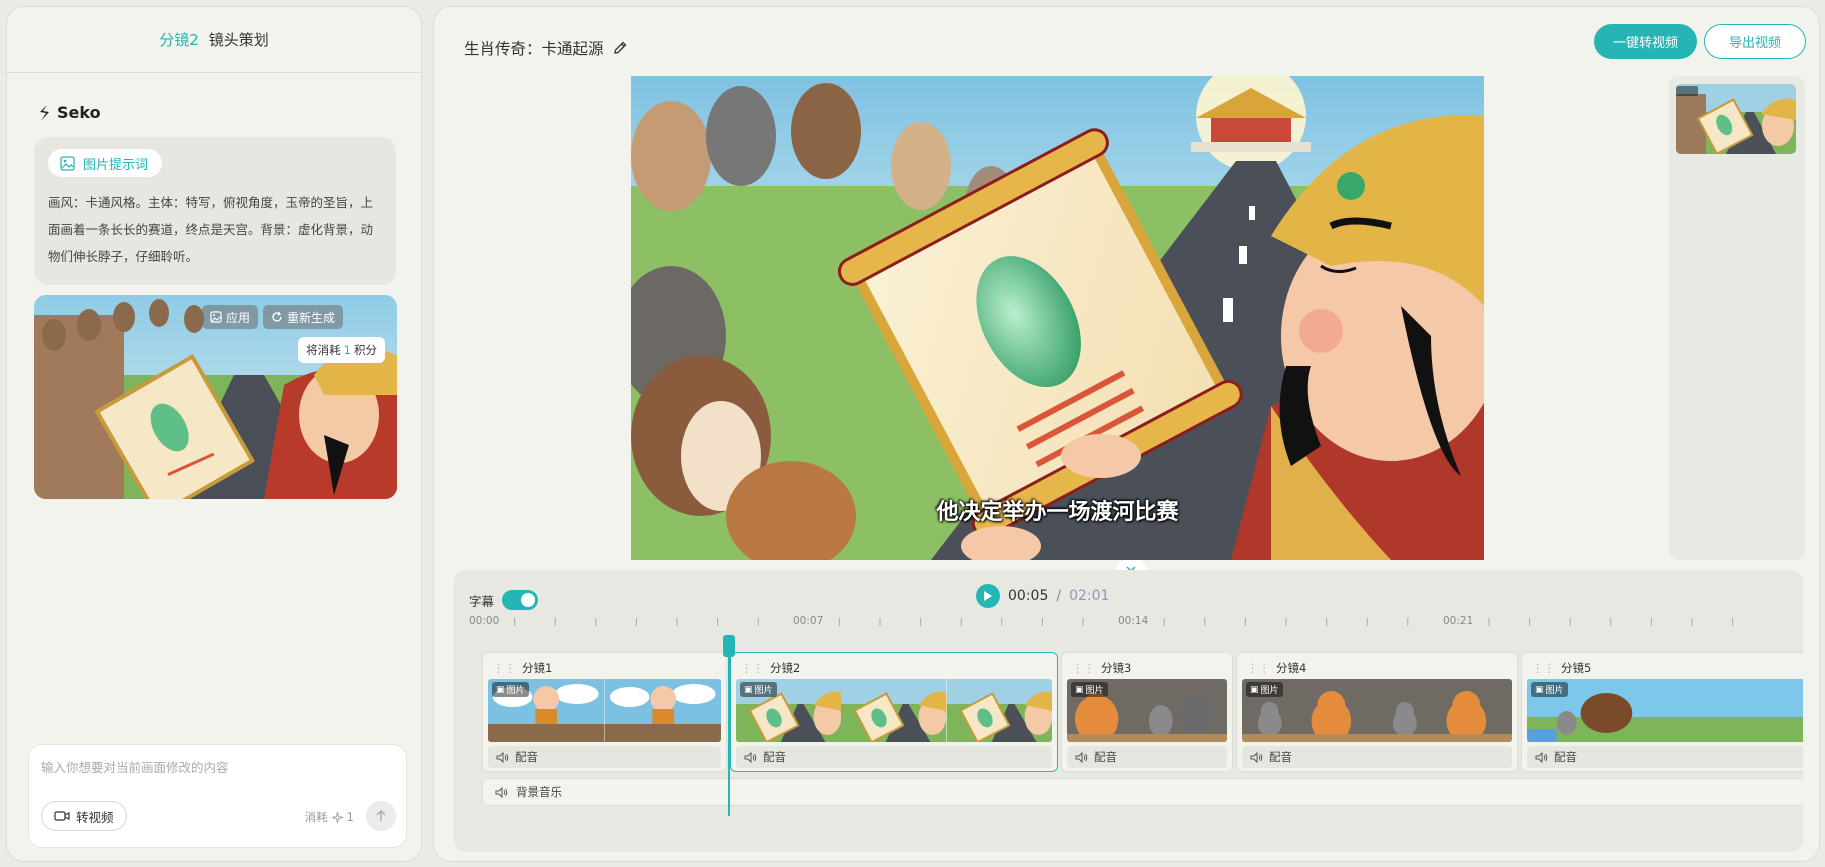 Image resolution: width=1825 pixels, height=867 pixels. Describe the element at coordinates (1133, 621) in the screenshot. I see `ruler-label: 00:14` at that location.